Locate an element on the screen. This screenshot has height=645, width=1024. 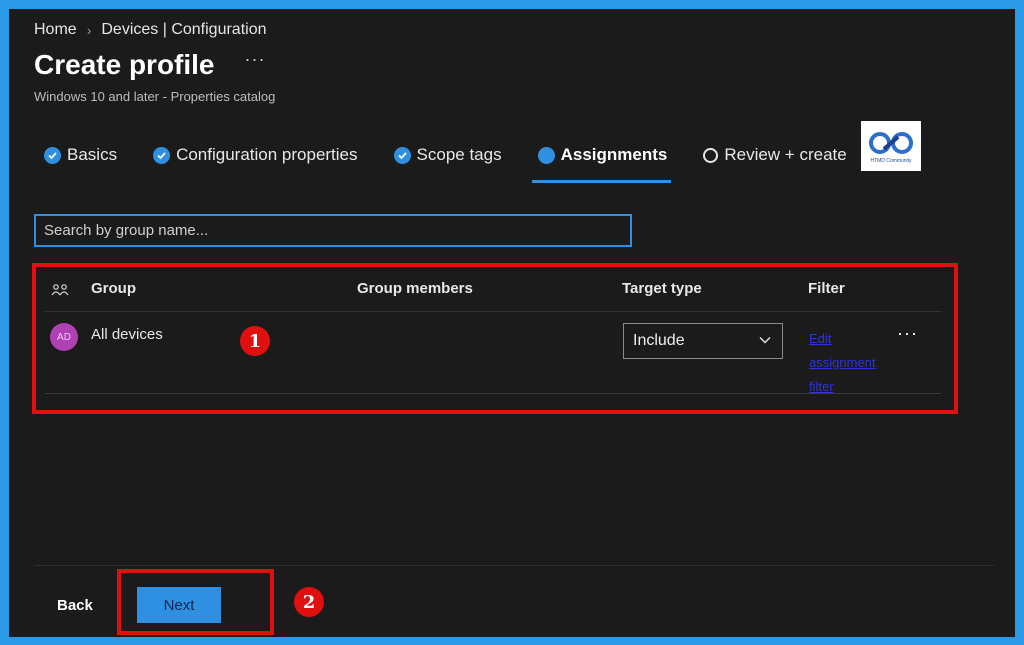
step-configuration-properties: Configuration properties is located at coordinates (255, 155).